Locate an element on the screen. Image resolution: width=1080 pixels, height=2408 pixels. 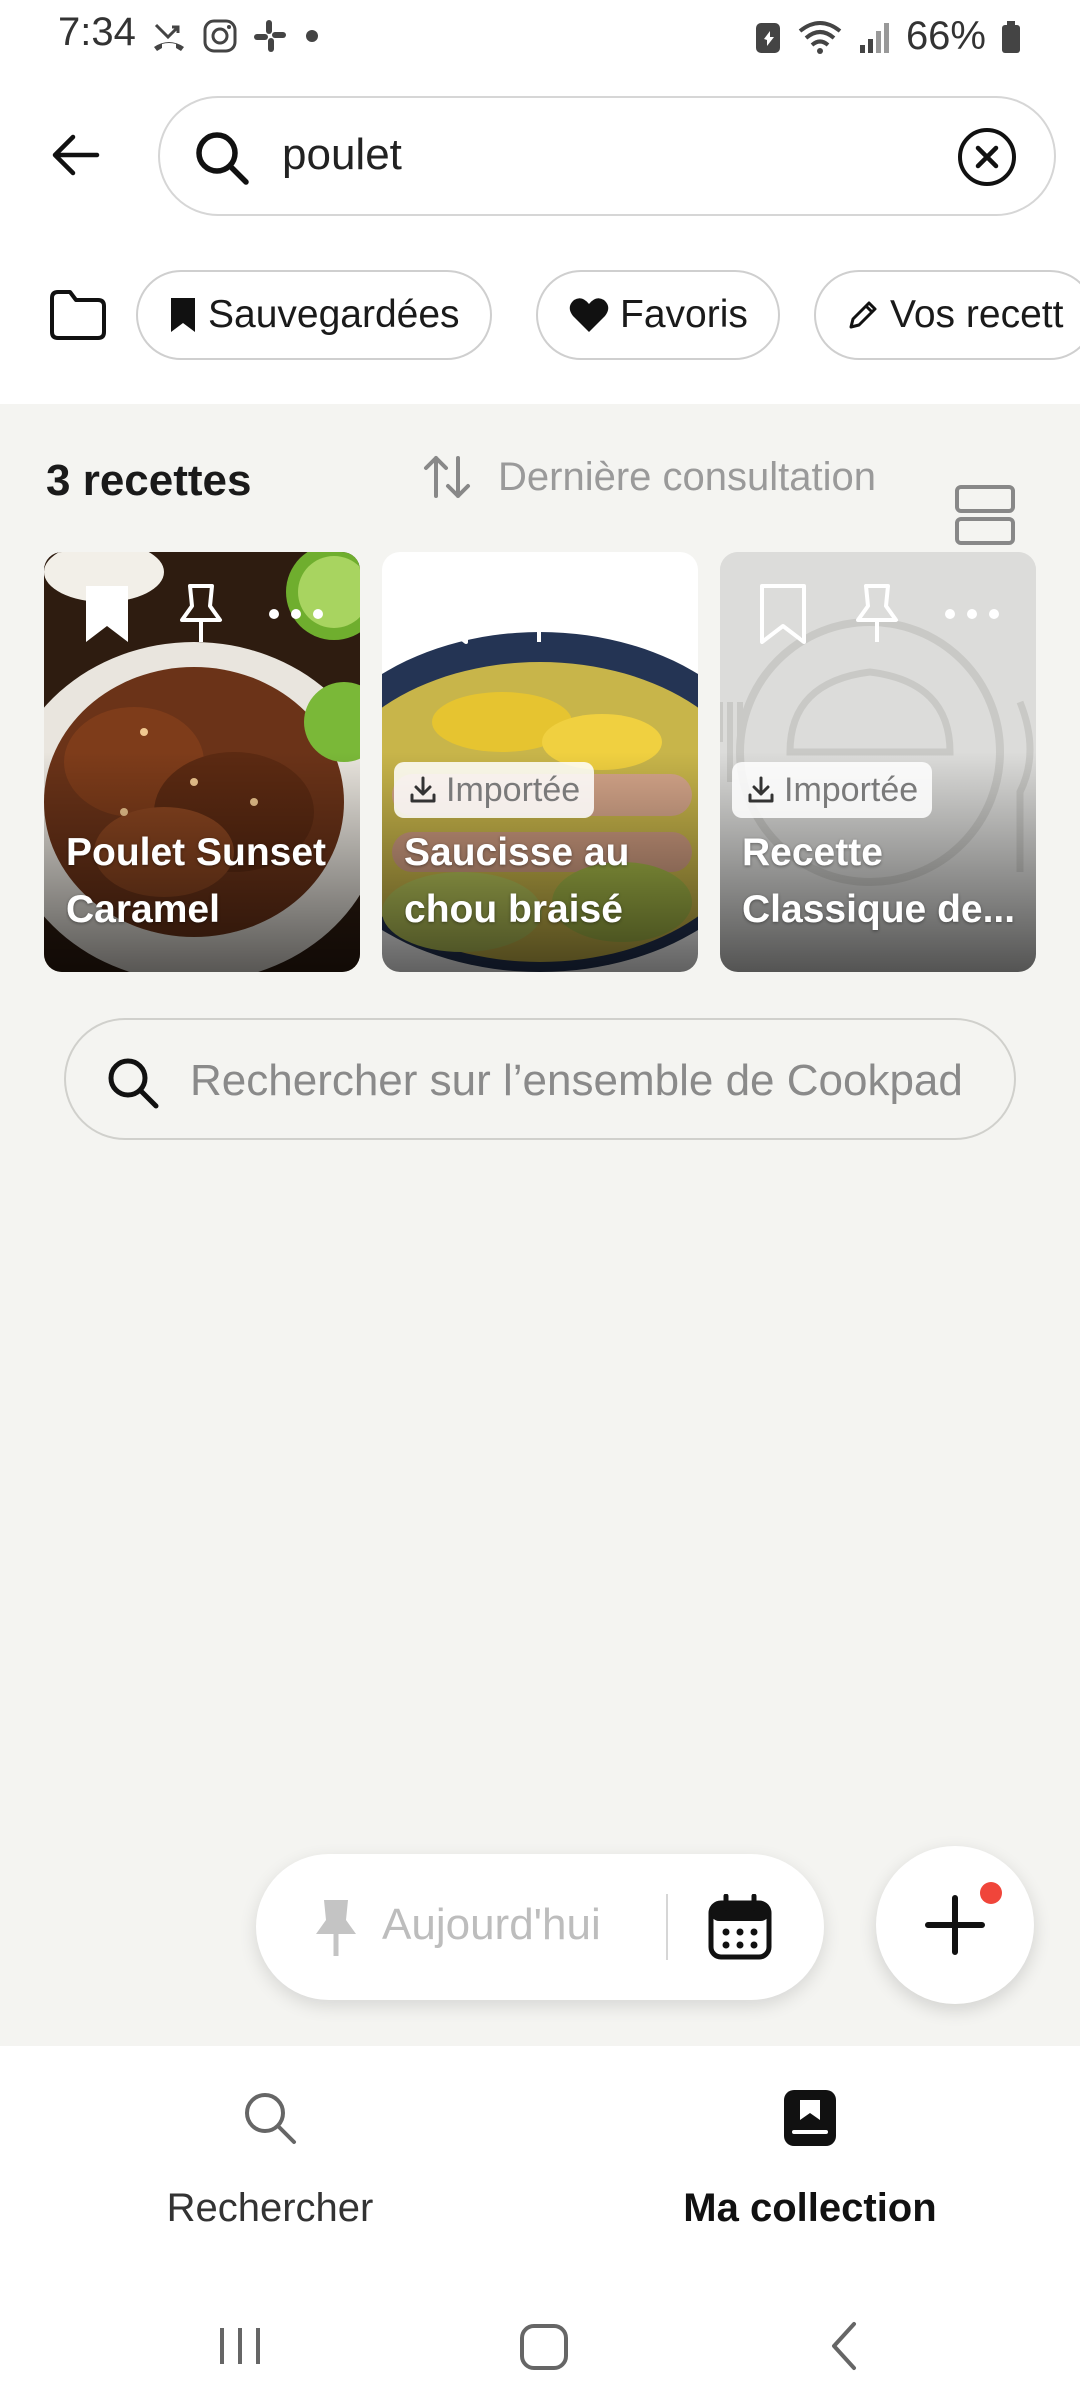
today-button: Aujourd'hui is located at coordinates (491, 1925).